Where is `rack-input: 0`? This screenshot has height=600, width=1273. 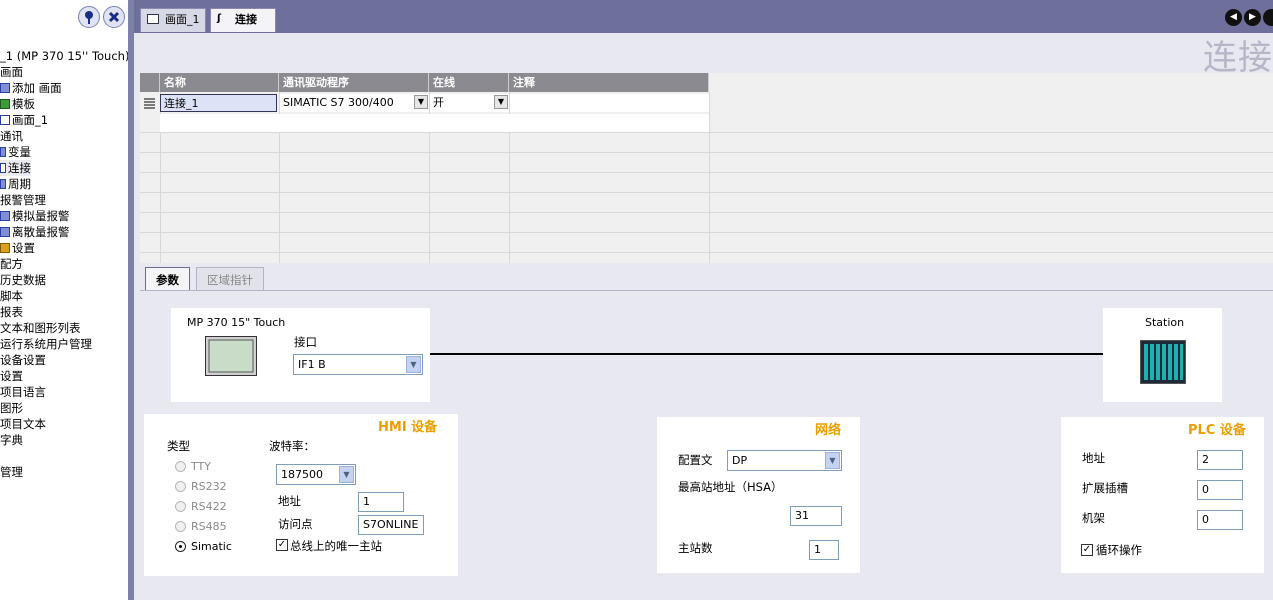
rack-input: 0 is located at coordinates (1220, 520).